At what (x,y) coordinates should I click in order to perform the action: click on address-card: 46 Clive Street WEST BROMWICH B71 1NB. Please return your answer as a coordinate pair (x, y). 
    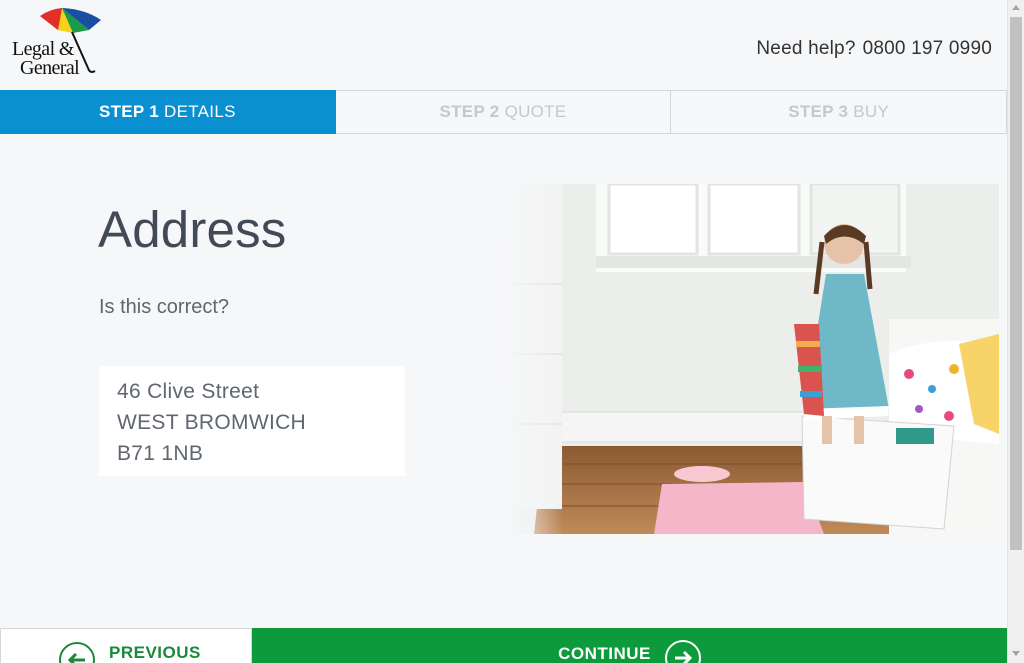
    Looking at the image, I should click on (252, 421).